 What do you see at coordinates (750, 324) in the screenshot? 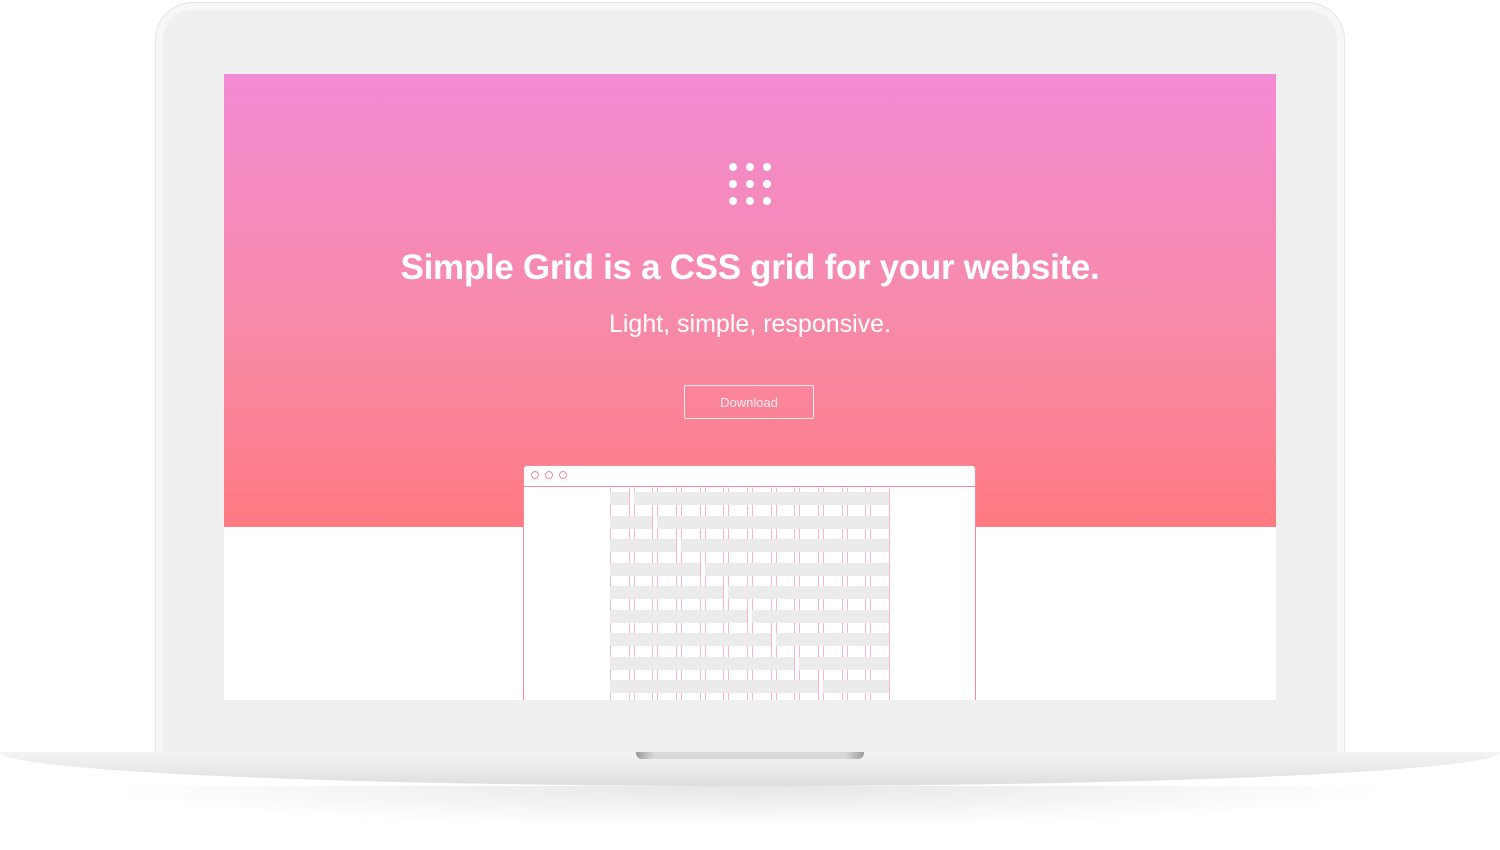
I see `hero-subline: Light, simple, responsive.` at bounding box center [750, 324].